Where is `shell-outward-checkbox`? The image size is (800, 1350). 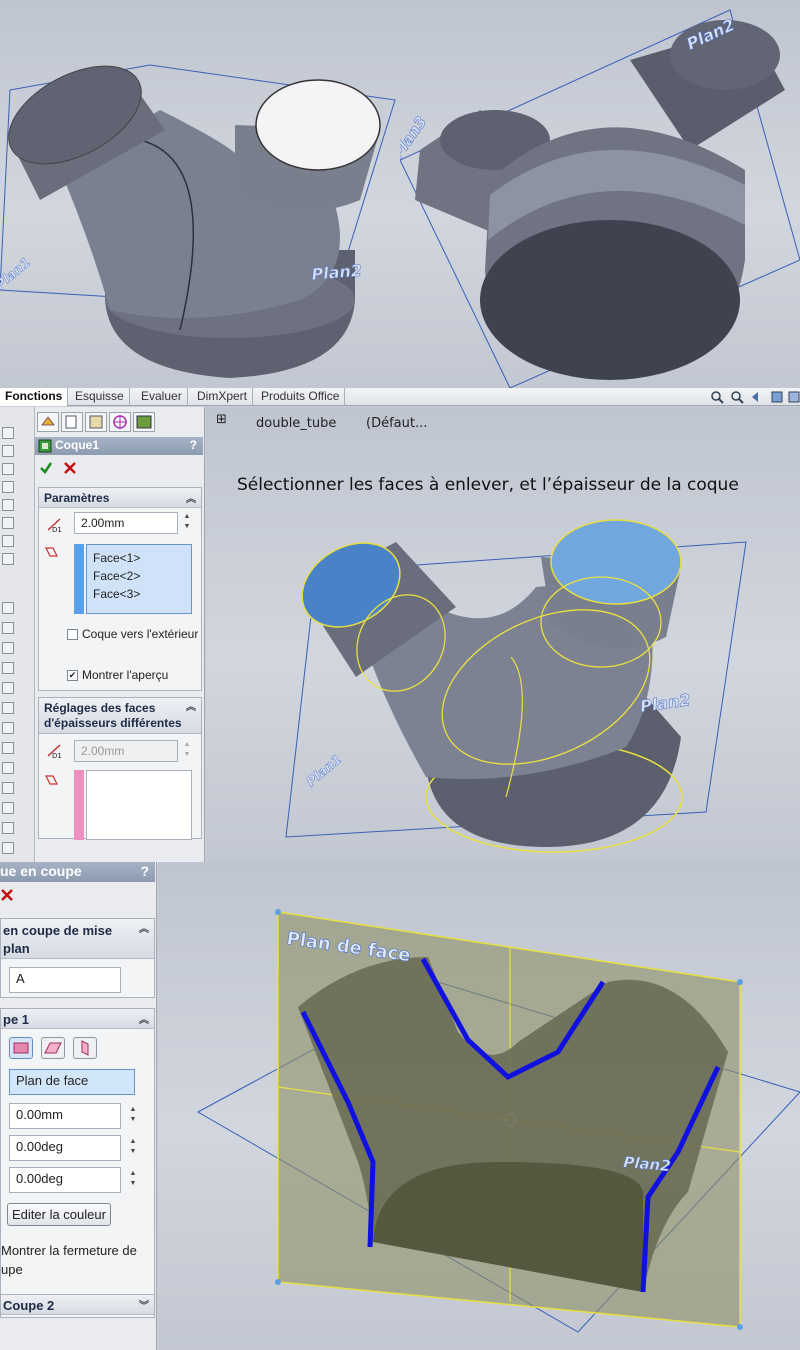 shell-outward-checkbox is located at coordinates (72, 635).